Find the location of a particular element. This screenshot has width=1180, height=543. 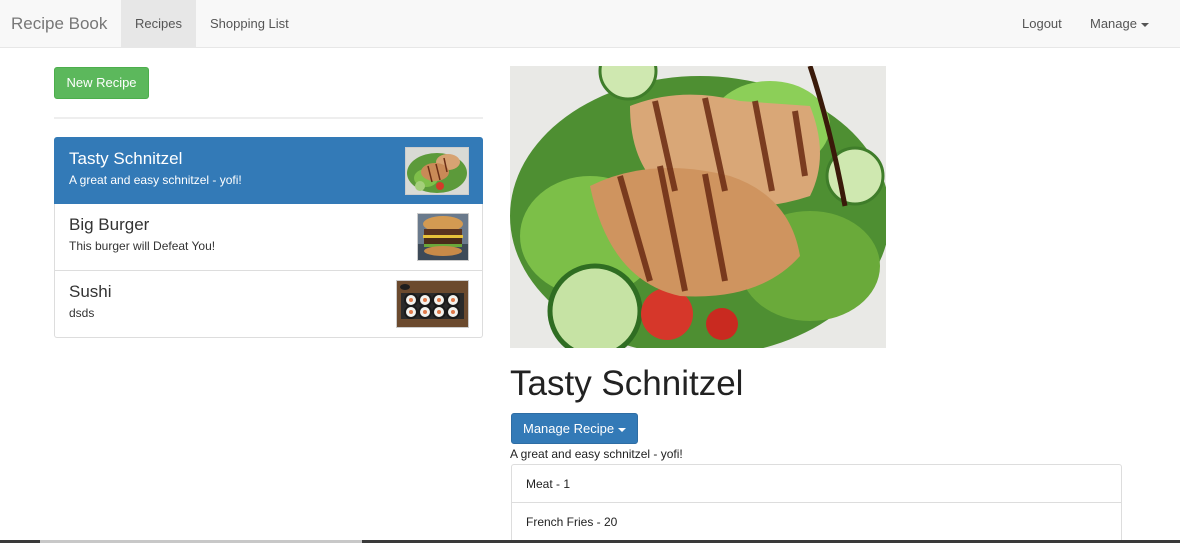

ingredient-list: Meat - 1 French Fries - 20 is located at coordinates (816, 503).